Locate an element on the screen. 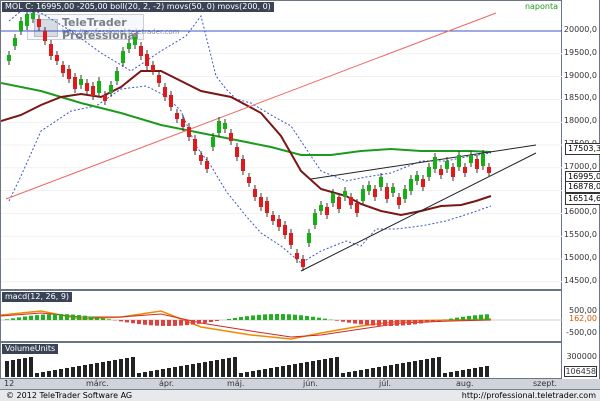 The width and height of the screenshot is (600, 401). footer-url: http://professional.teletrader.com is located at coordinates (529, 395).